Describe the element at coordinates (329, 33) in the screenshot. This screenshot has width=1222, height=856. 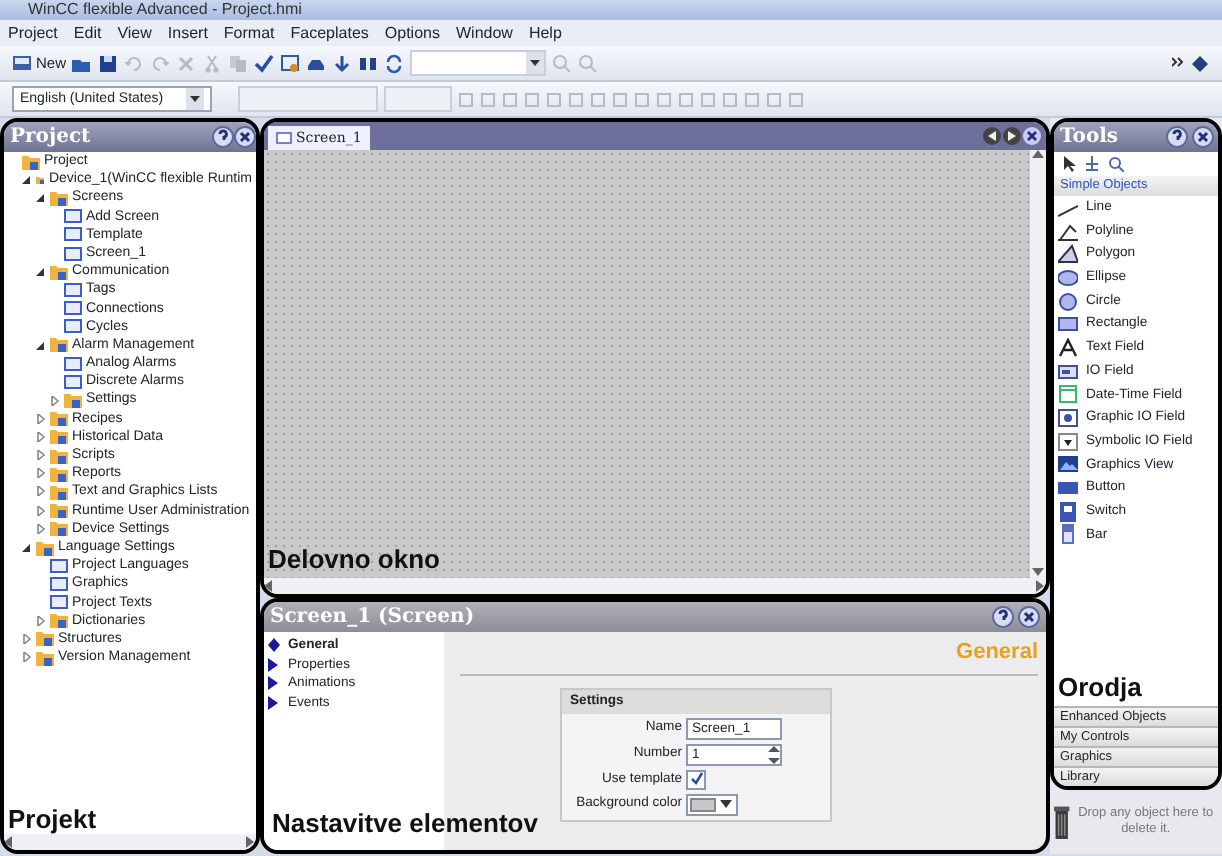
I see `menu-item: Faceplates` at that location.